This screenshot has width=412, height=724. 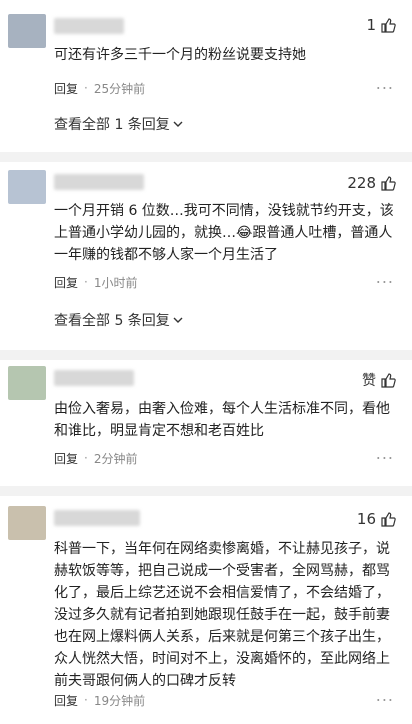 I want to click on view-all-replies: 查看全部 1 条回复, so click(x=119, y=124).